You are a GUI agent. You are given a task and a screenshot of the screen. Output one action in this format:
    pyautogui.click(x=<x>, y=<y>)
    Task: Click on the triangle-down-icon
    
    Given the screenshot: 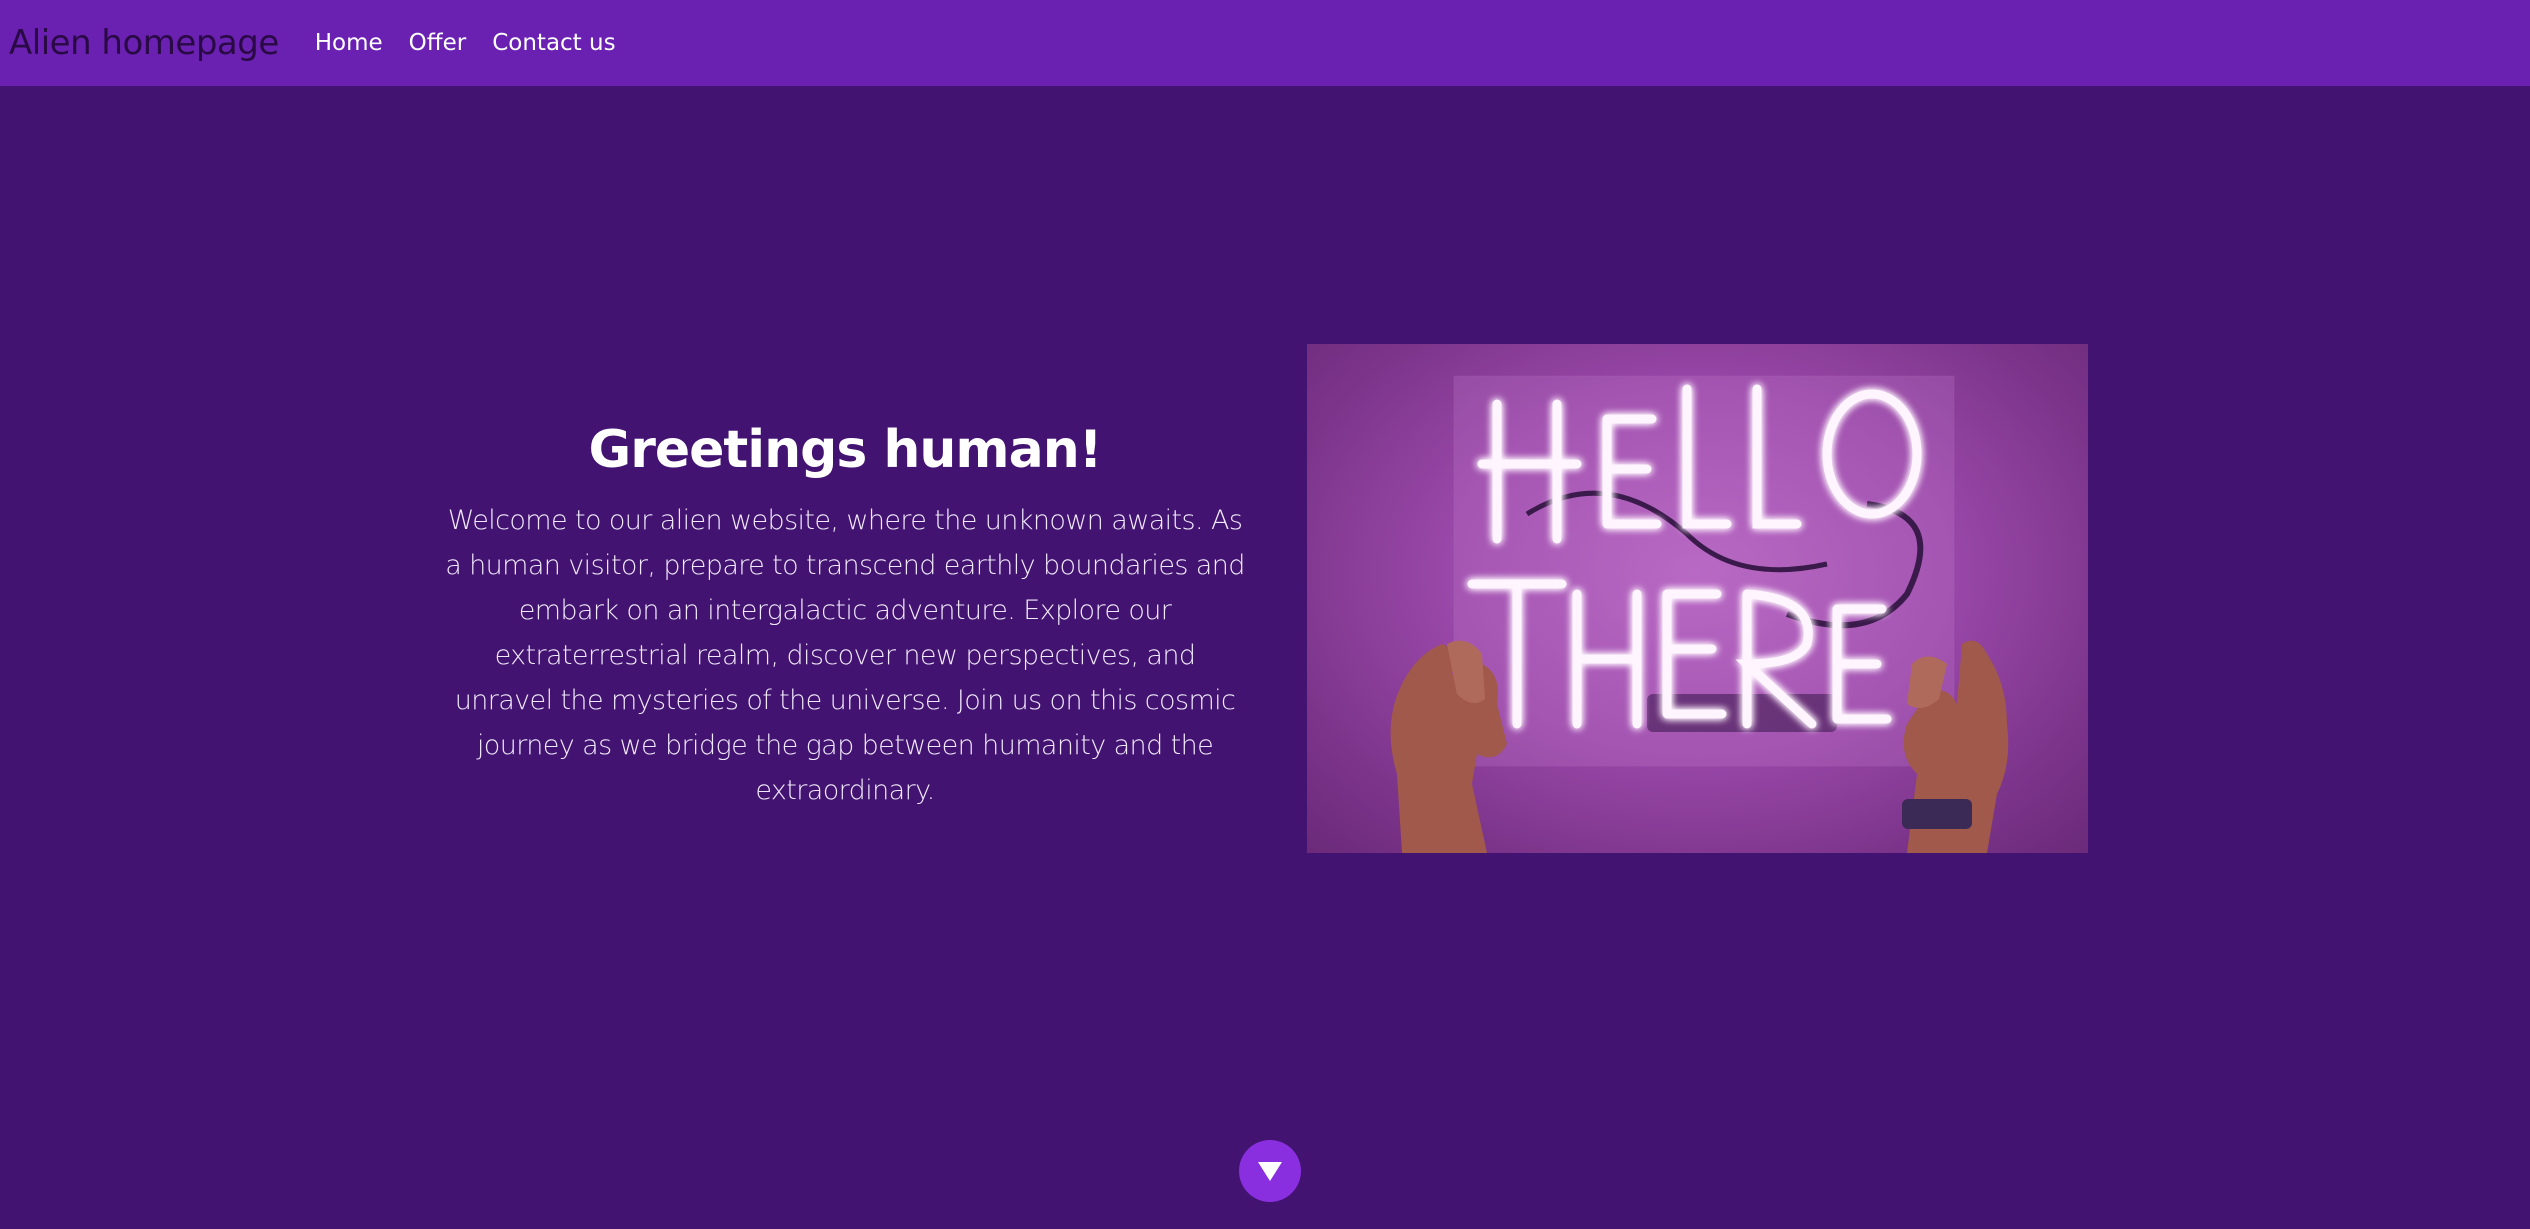 What is the action you would take?
    pyautogui.click(x=1270, y=1171)
    